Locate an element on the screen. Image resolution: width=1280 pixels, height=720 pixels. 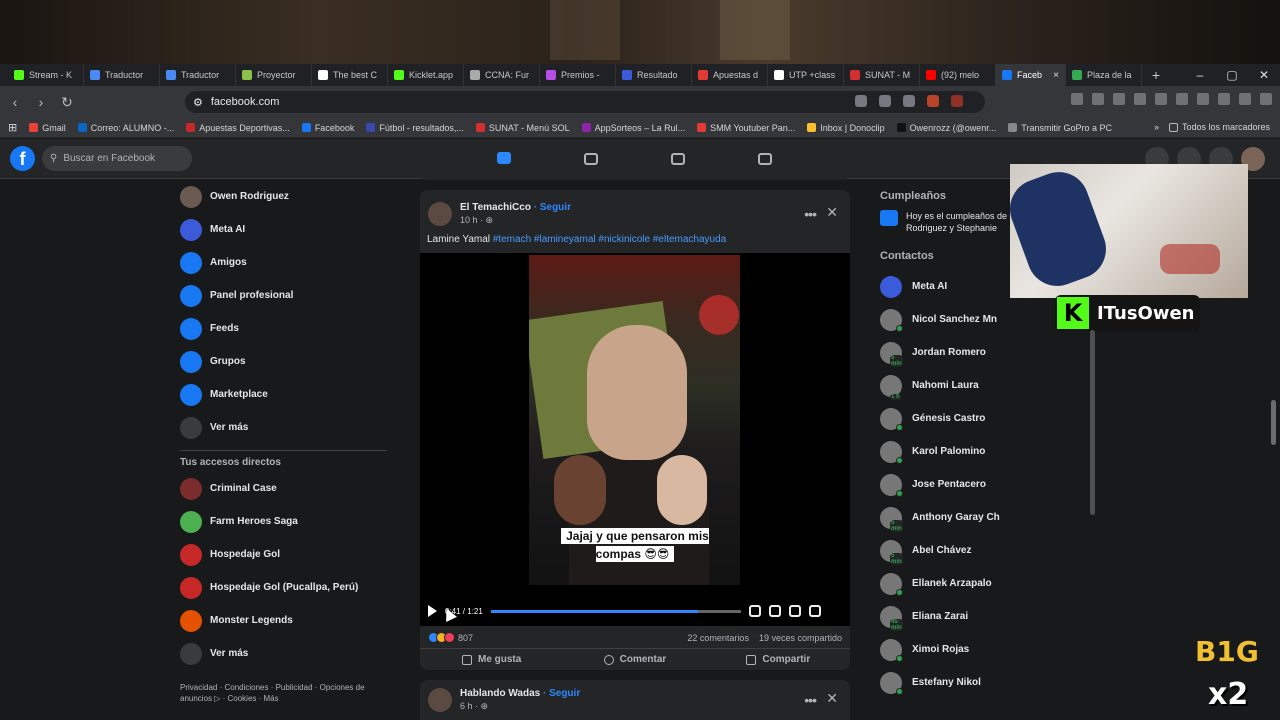
reaction-icons is located at coordinates (441, 637).